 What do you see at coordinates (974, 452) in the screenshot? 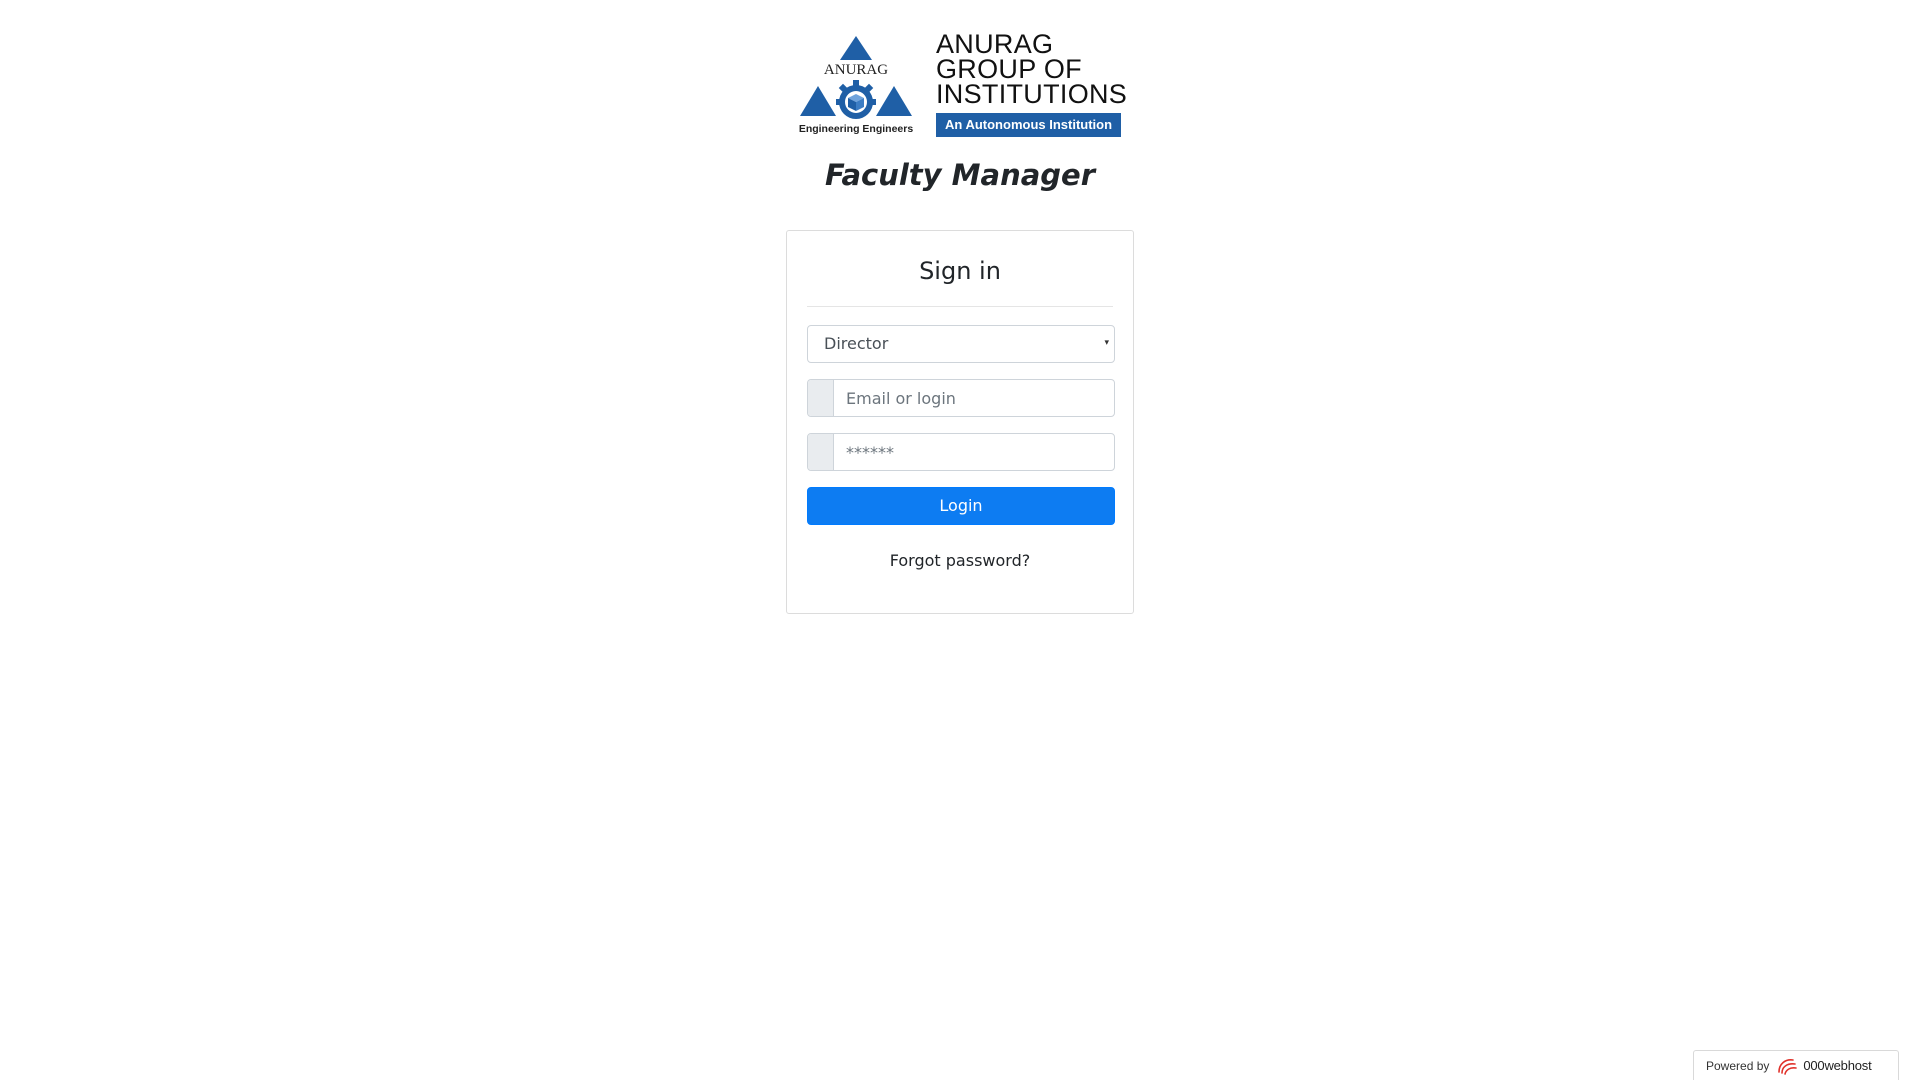
I see `password-field` at bounding box center [974, 452].